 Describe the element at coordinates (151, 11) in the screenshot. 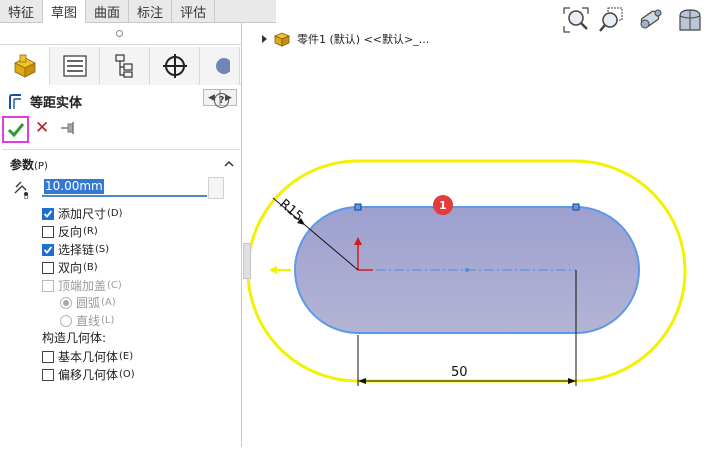

I see `tab-markup: 标注` at that location.